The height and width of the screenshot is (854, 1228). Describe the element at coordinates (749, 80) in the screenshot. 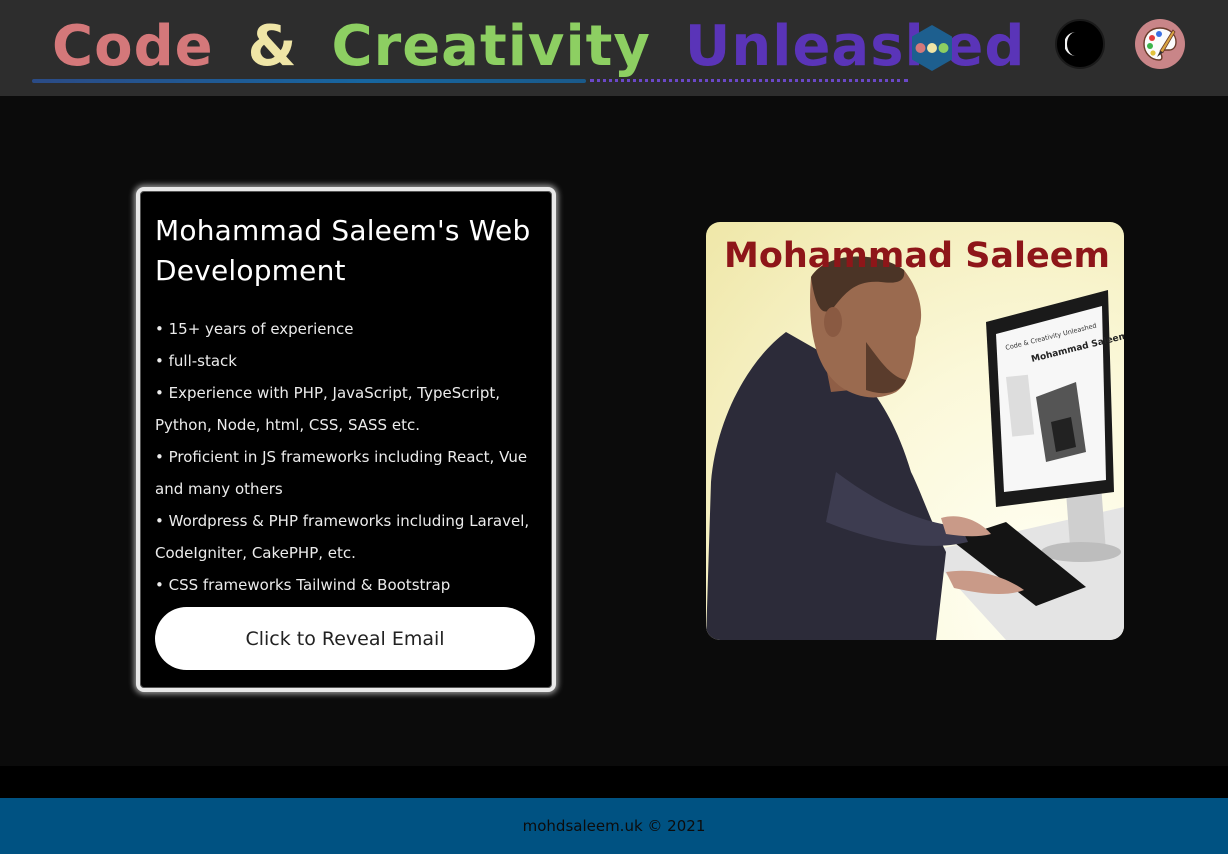

I see `logo-underline-dotted` at that location.